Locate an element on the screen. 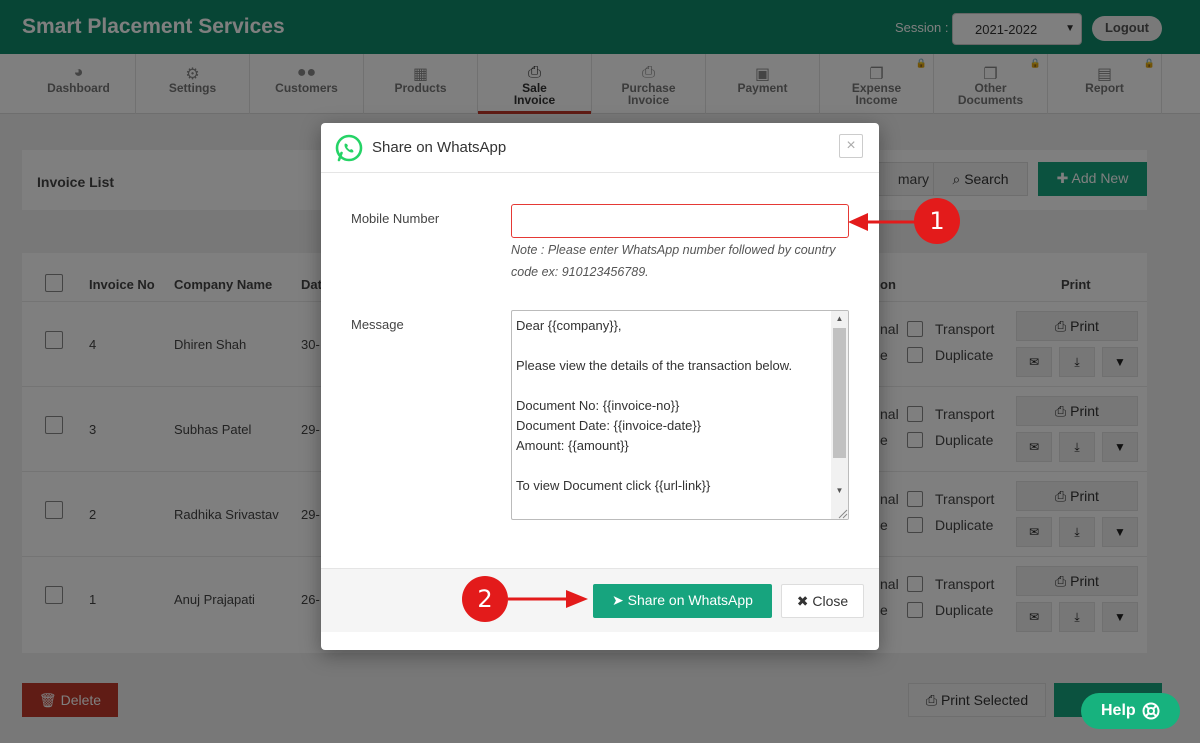 The height and width of the screenshot is (743, 1200). step-1-badge: 1 is located at coordinates (937, 221).